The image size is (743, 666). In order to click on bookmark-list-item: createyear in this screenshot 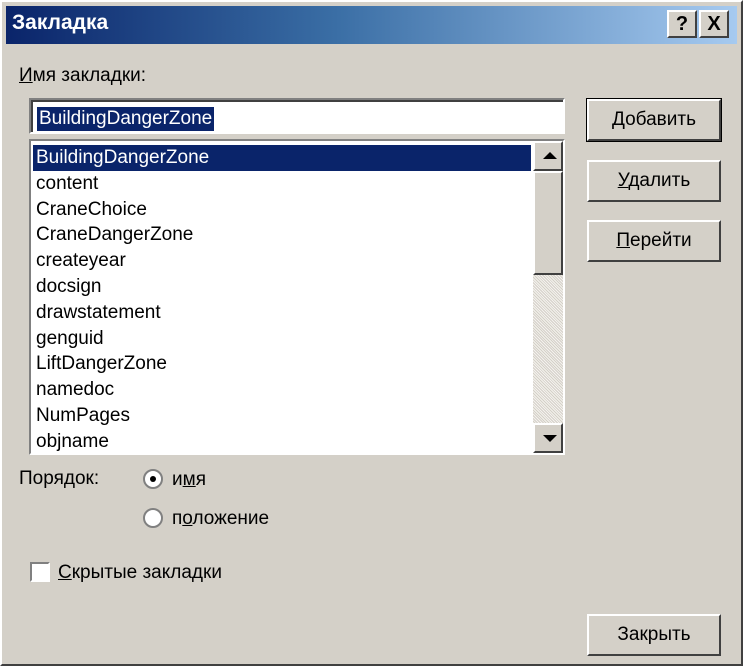, I will do `click(282, 261)`.